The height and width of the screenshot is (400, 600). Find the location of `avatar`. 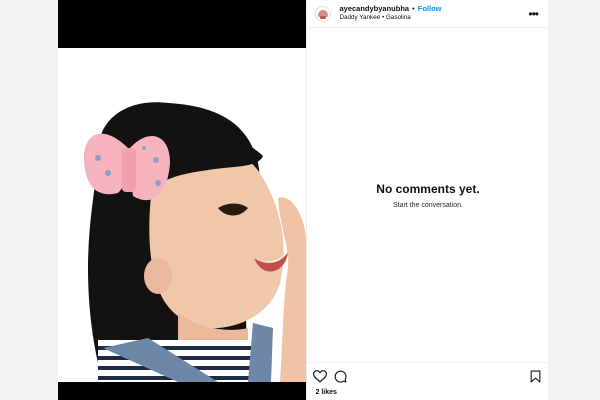

avatar is located at coordinates (323, 13).